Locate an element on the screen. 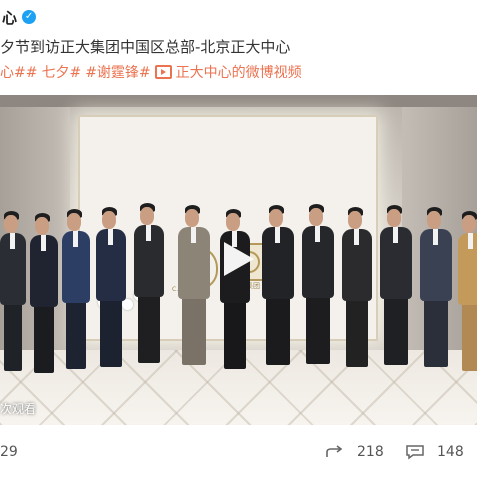  comment-icon is located at coordinates (415, 452).